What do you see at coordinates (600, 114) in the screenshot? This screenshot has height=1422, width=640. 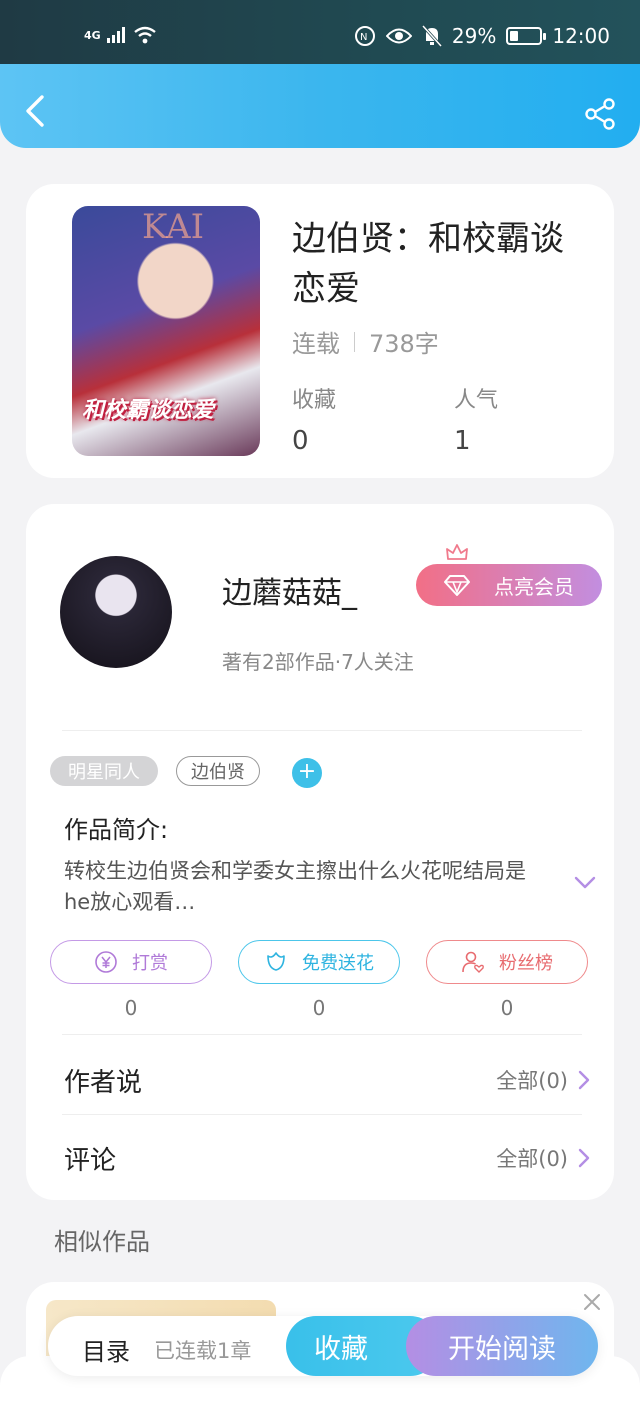 I see `share-icon` at bounding box center [600, 114].